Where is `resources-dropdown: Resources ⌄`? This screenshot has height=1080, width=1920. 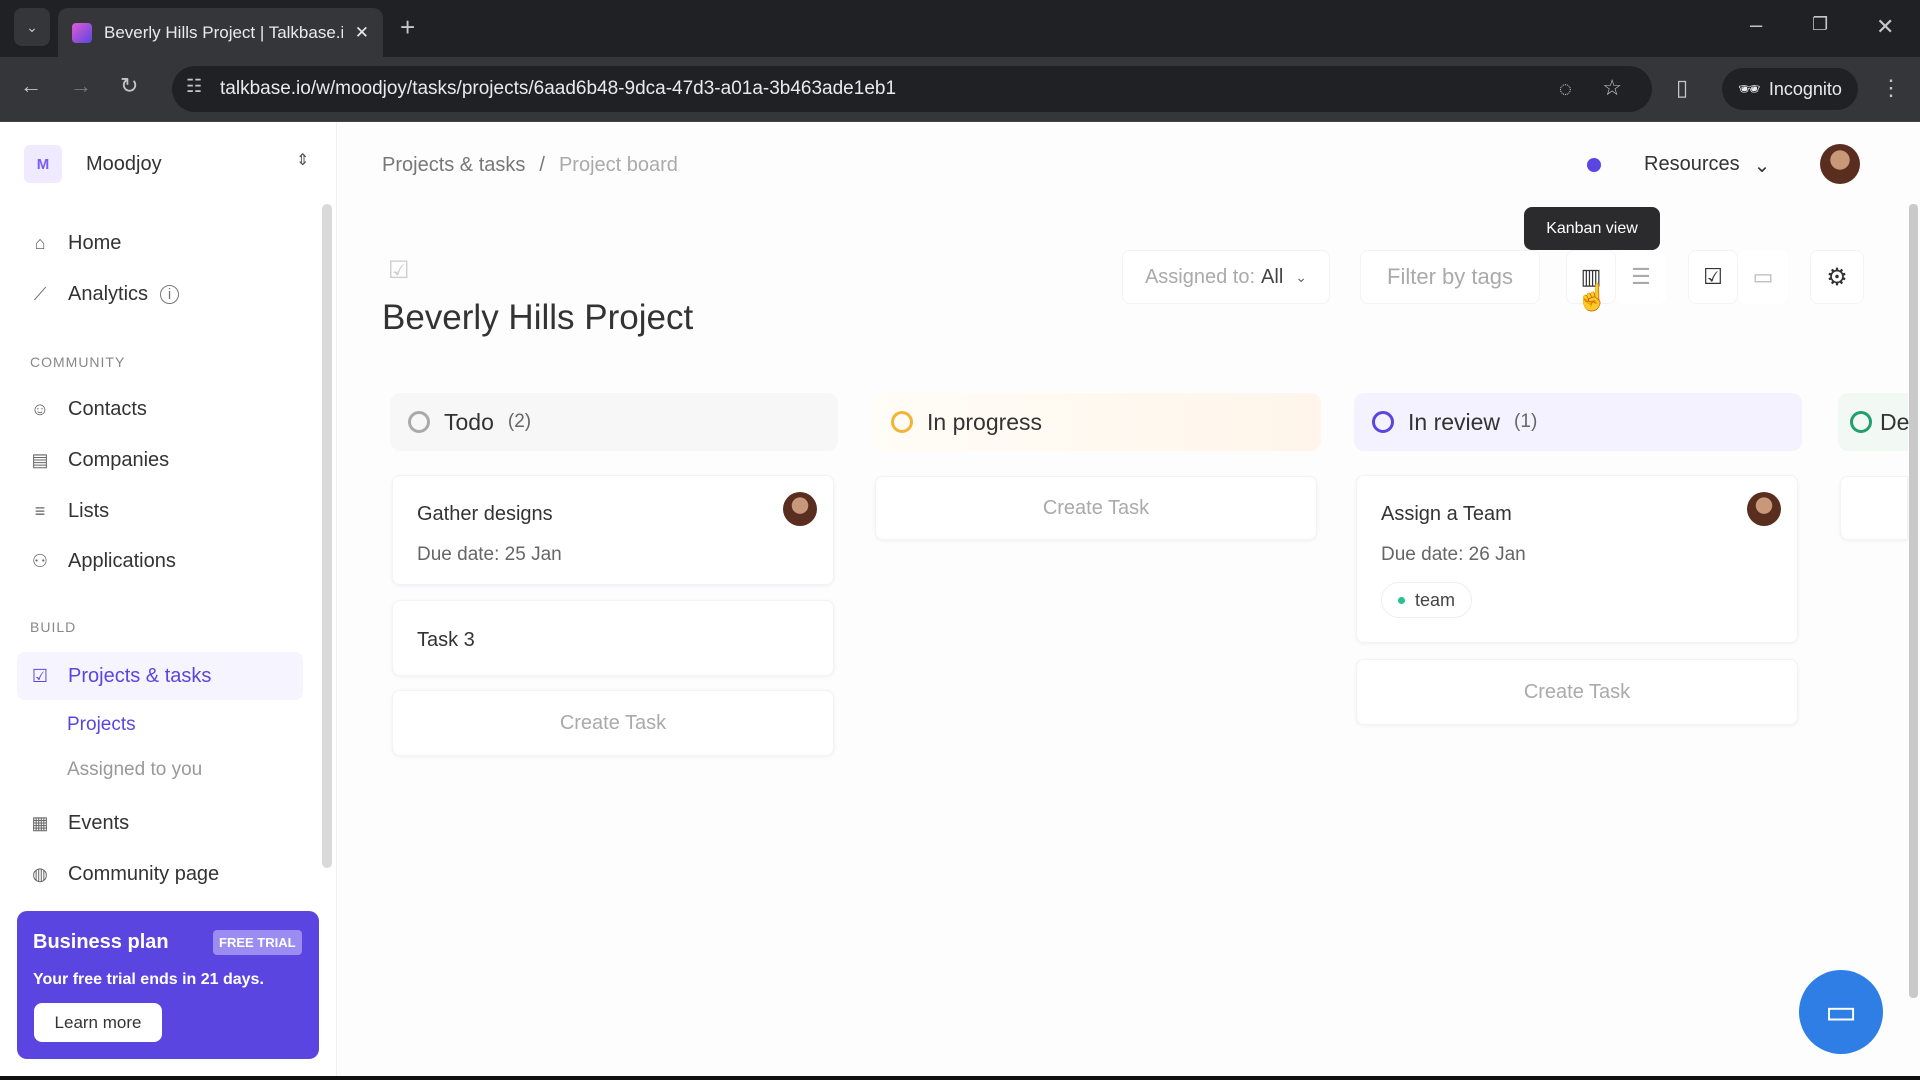
resources-dropdown: Resources ⌄ is located at coordinates (1707, 165).